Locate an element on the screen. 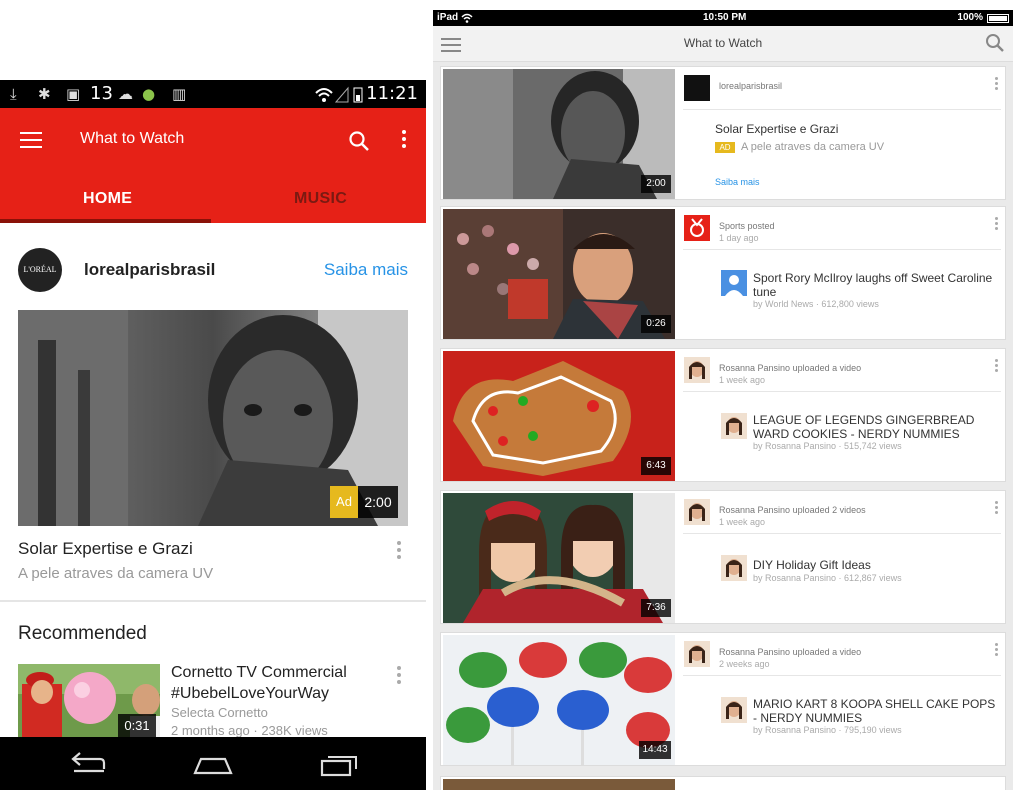  android-status-bar: ⤓ ✱ ▣ 13 ☁ ● ▥ 11:21 is located at coordinates (213, 94).